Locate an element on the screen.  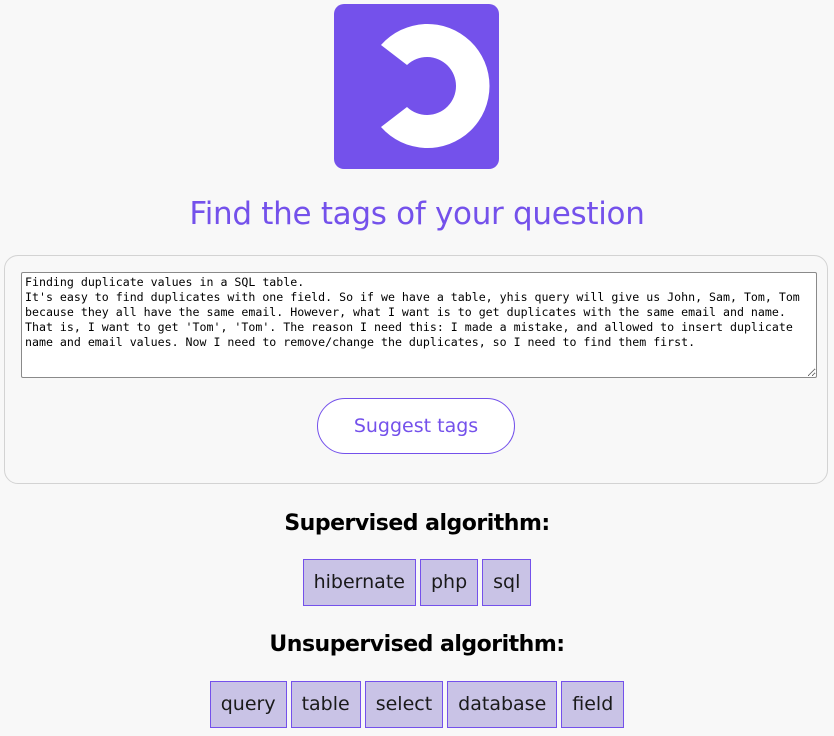
supervised-tag: hibernate is located at coordinates (359, 582).